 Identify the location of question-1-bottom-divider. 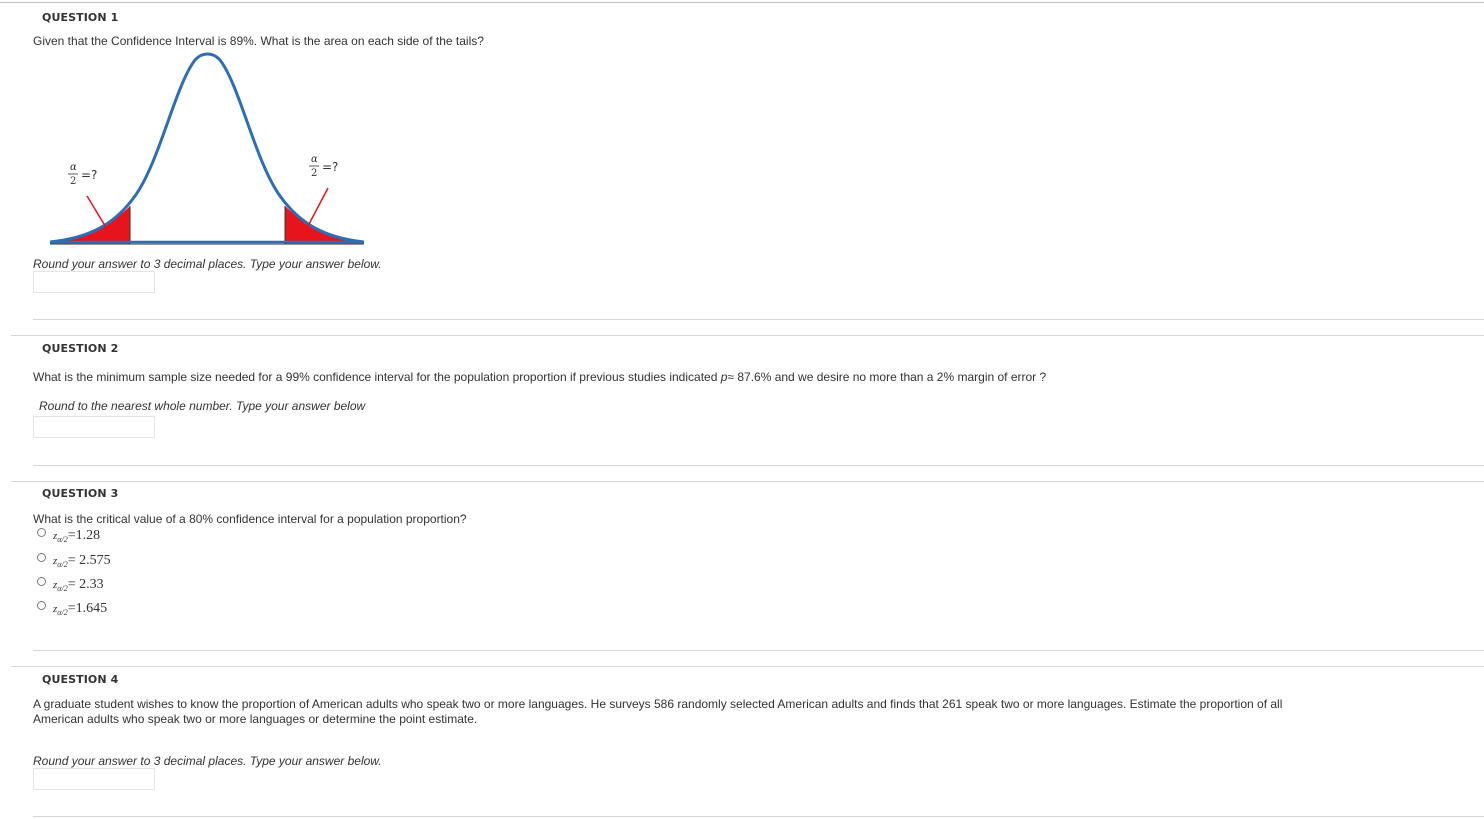
(758, 319).